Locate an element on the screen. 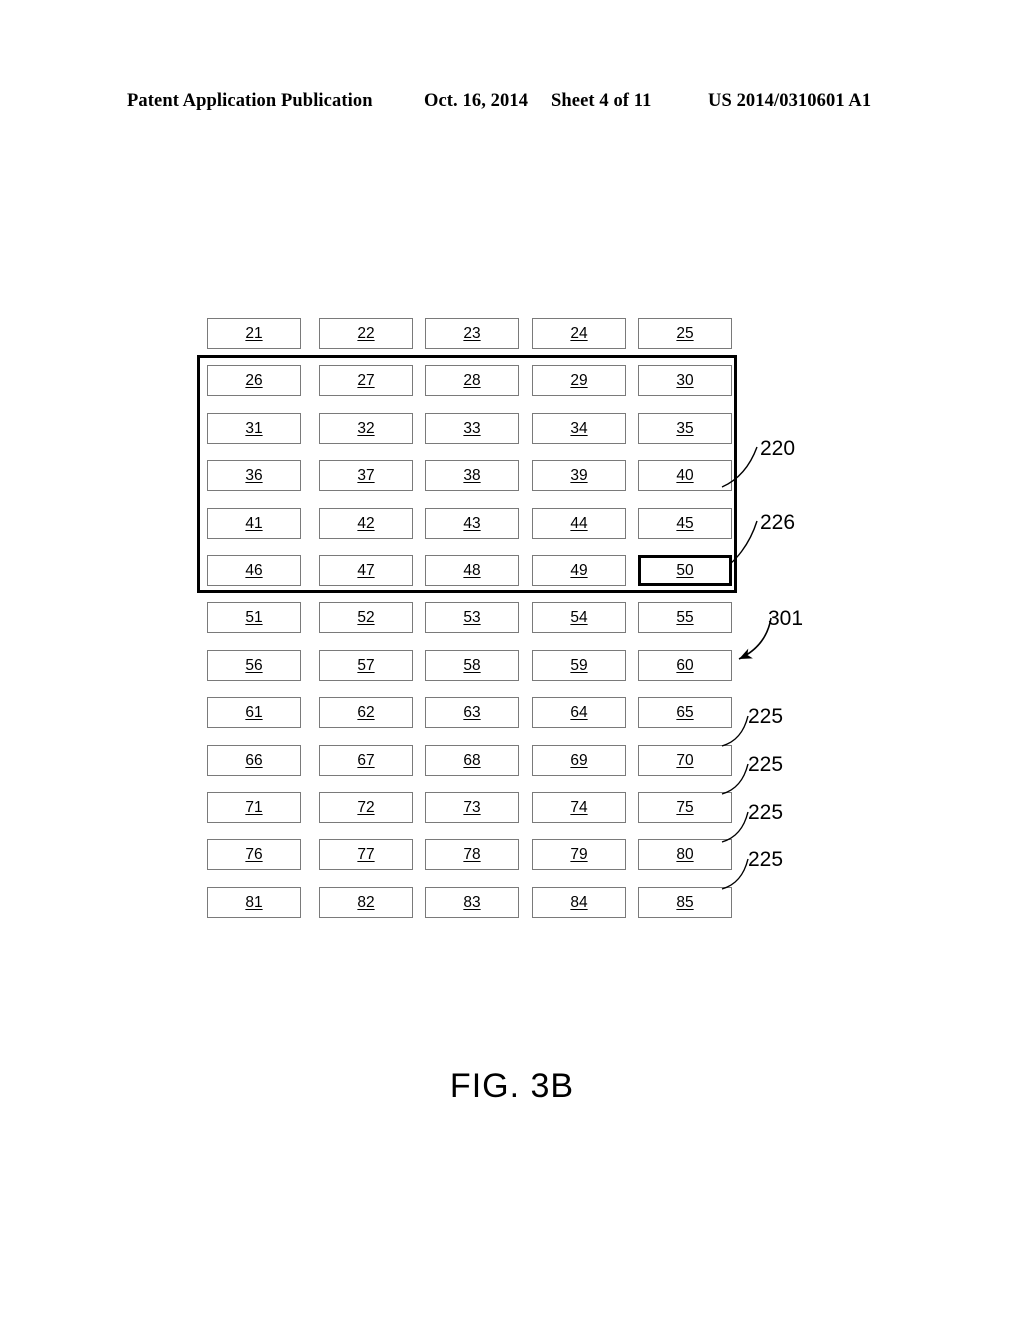  grid-cell-48: 48 is located at coordinates (472, 570).